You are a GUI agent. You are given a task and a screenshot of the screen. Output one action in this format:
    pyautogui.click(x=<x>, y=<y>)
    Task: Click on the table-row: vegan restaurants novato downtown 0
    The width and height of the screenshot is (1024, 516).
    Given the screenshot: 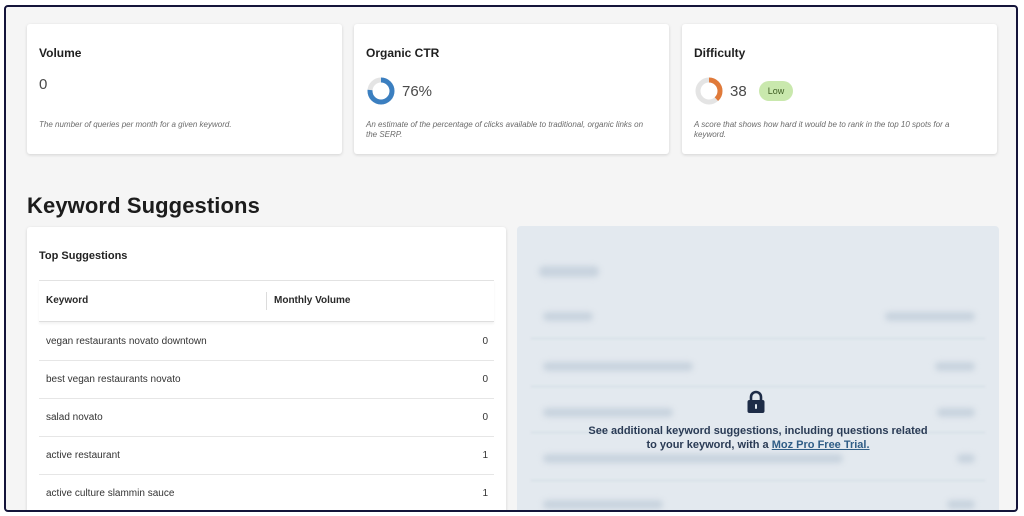 What is the action you would take?
    pyautogui.click(x=266, y=342)
    